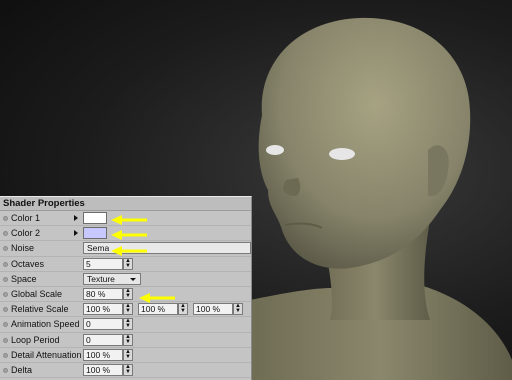 This screenshot has width=512, height=380. I want to click on row-label: Space, so click(24, 278).